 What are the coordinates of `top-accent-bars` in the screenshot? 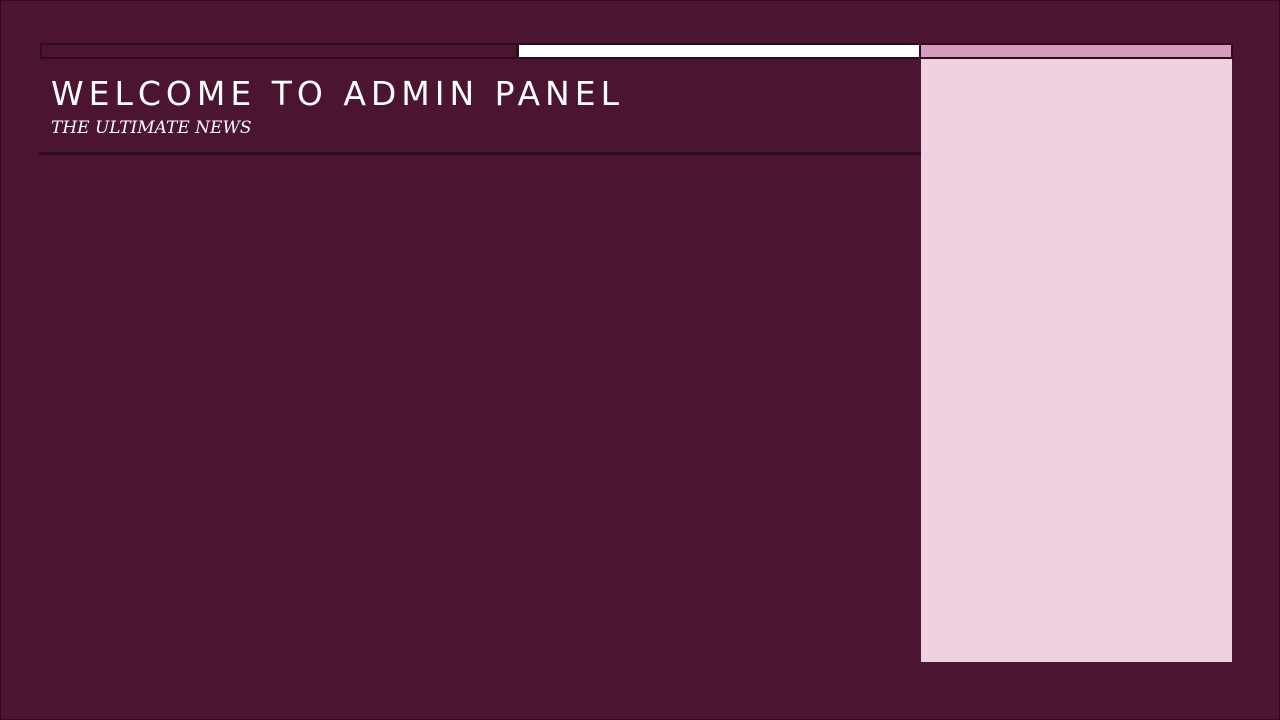 It's located at (636, 51).